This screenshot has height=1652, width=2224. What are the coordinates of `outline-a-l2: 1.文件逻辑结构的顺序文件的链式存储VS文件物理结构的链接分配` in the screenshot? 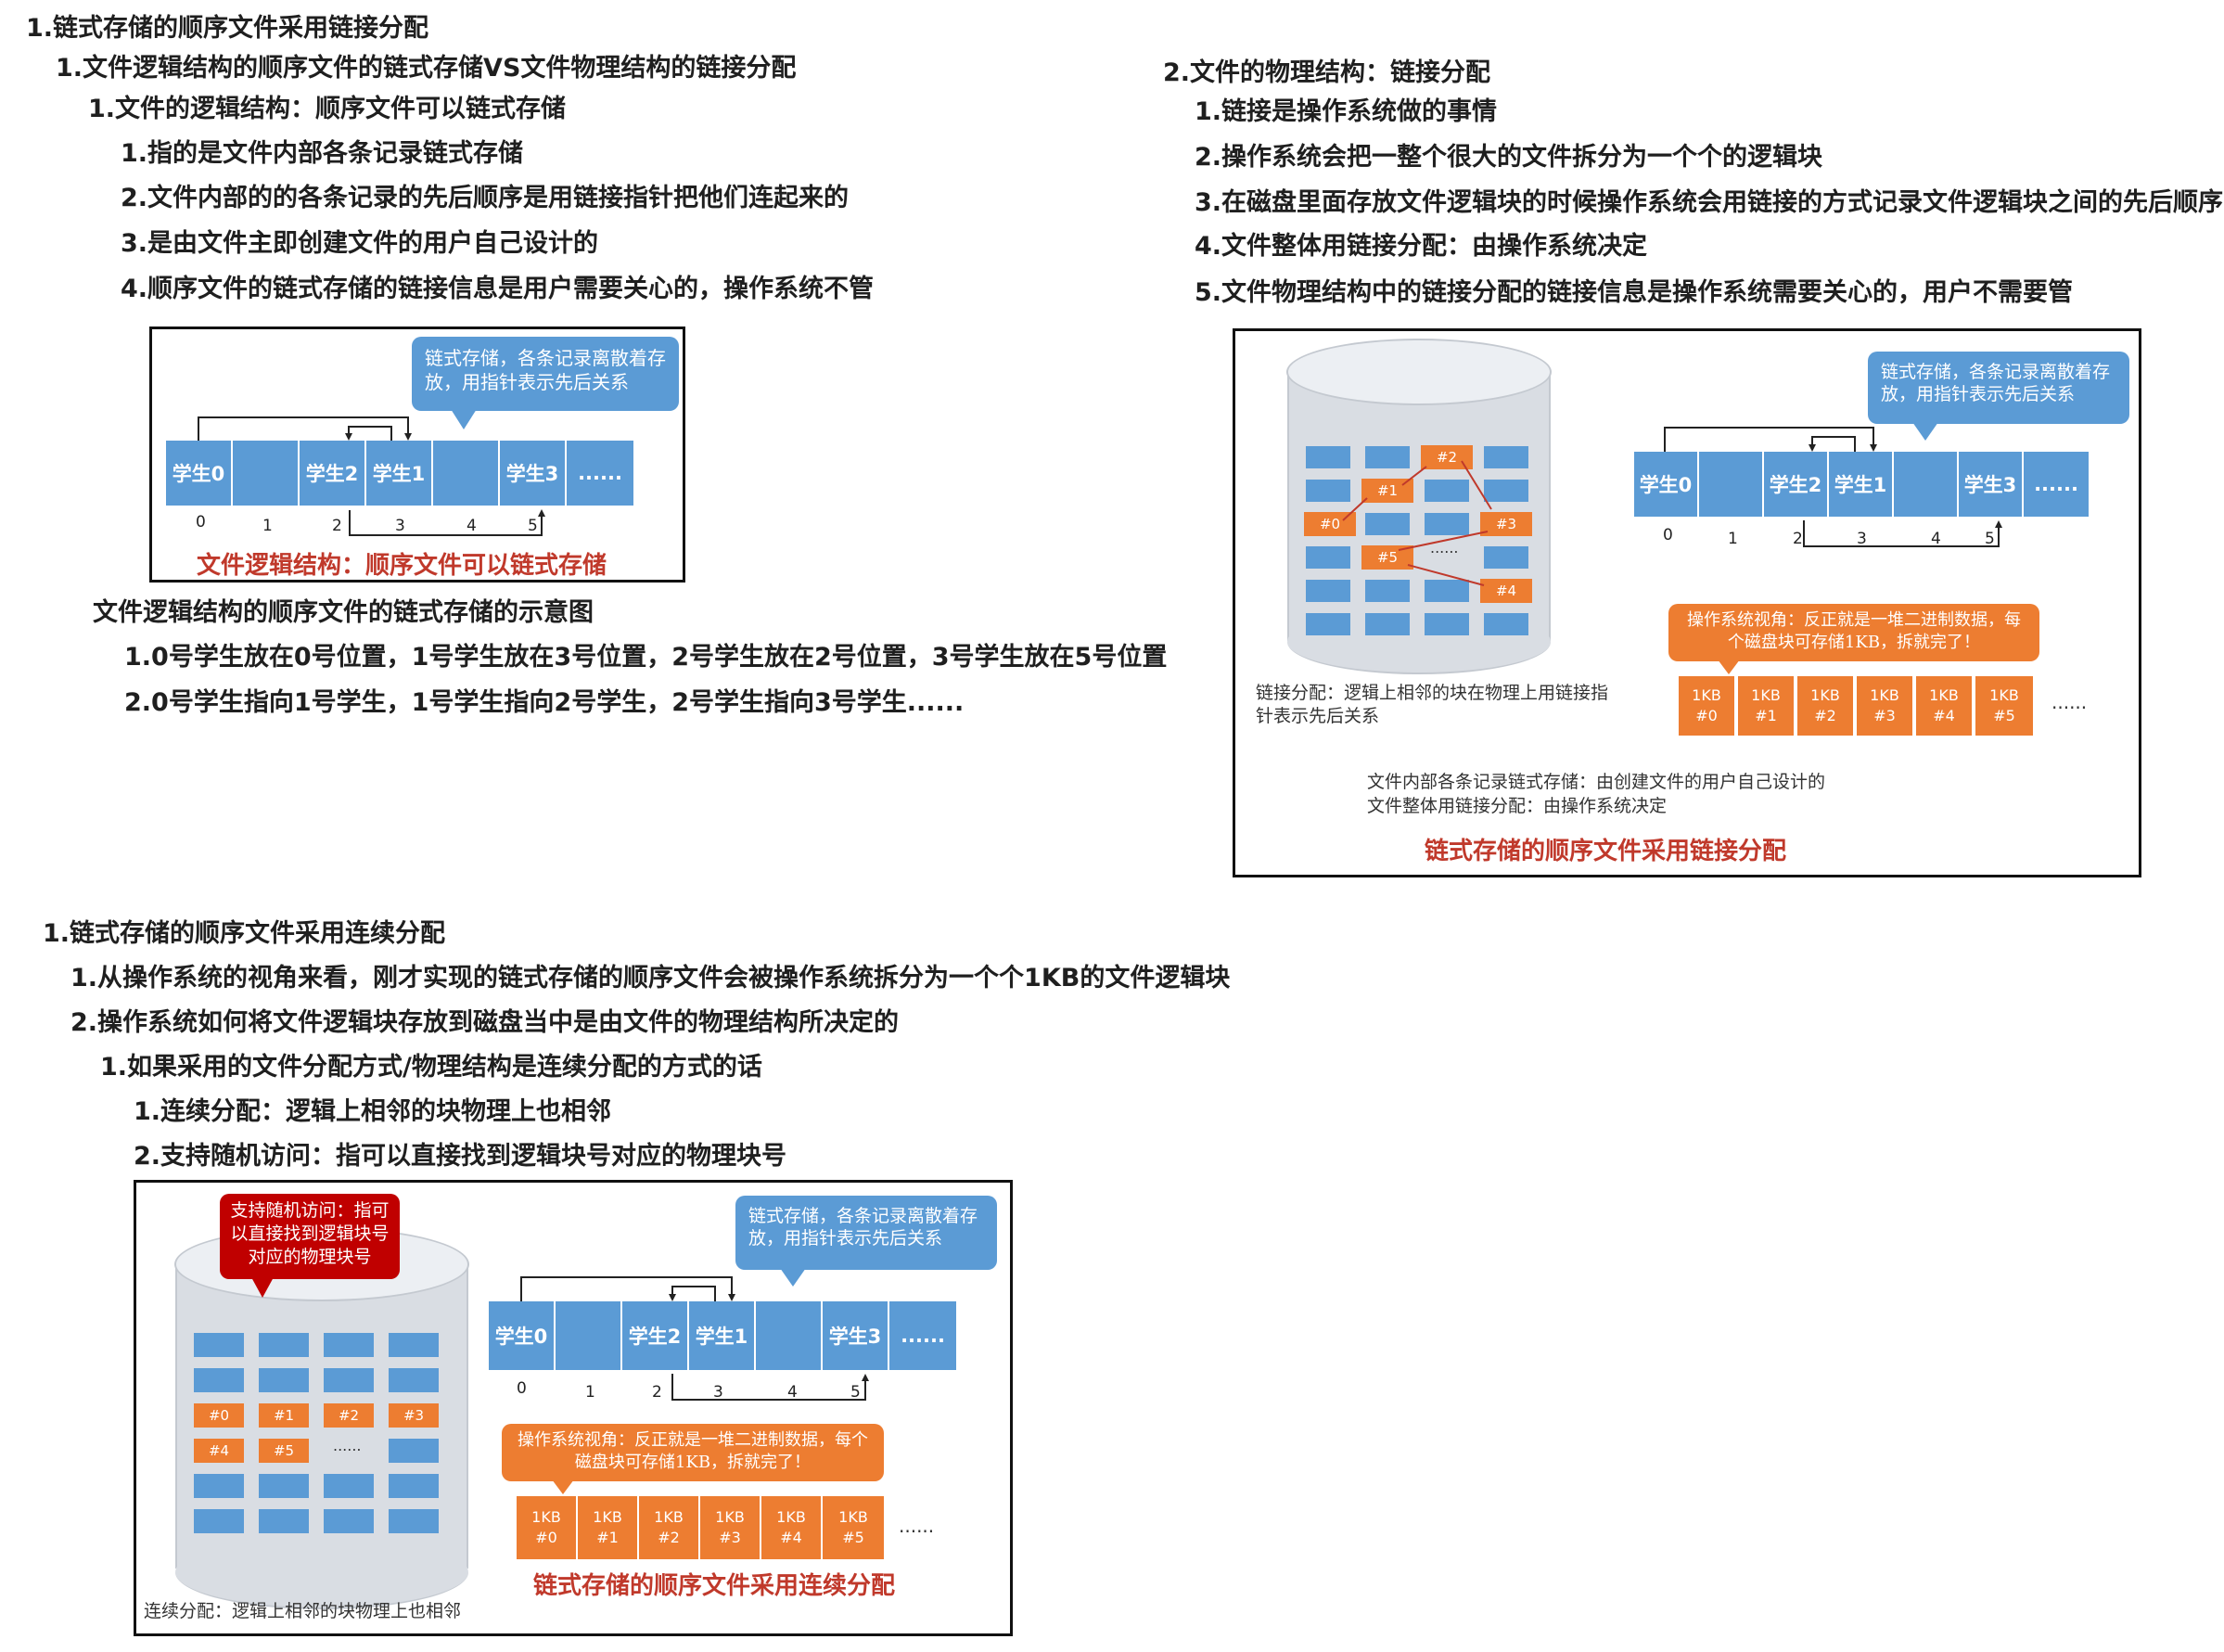 It's located at (426, 68).